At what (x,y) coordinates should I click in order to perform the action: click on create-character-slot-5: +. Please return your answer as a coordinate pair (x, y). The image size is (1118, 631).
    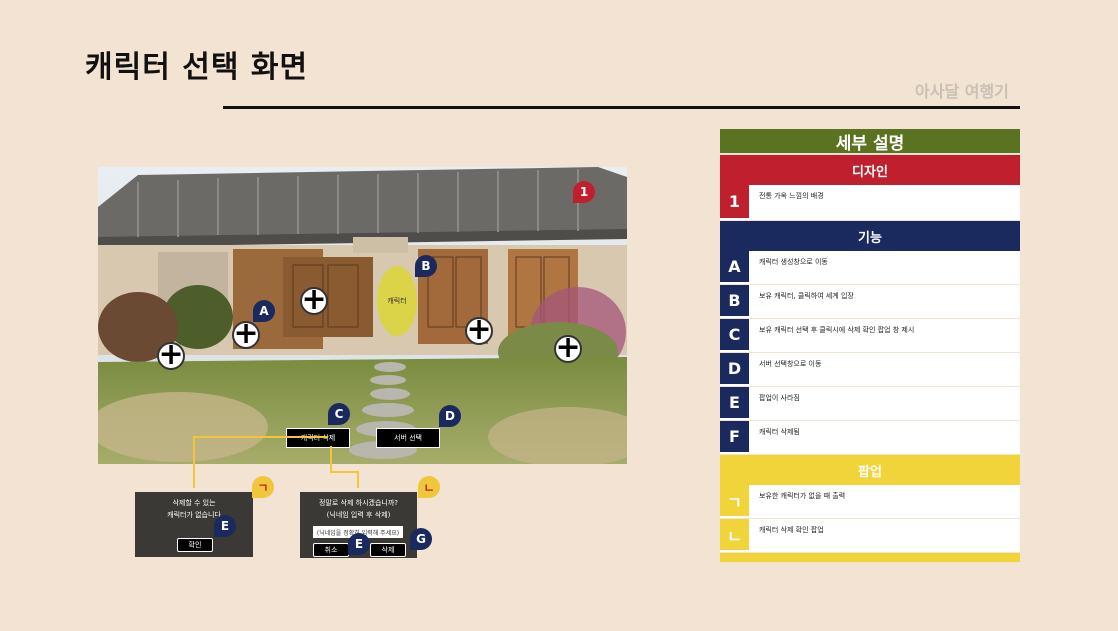
    Looking at the image, I should click on (568, 347).